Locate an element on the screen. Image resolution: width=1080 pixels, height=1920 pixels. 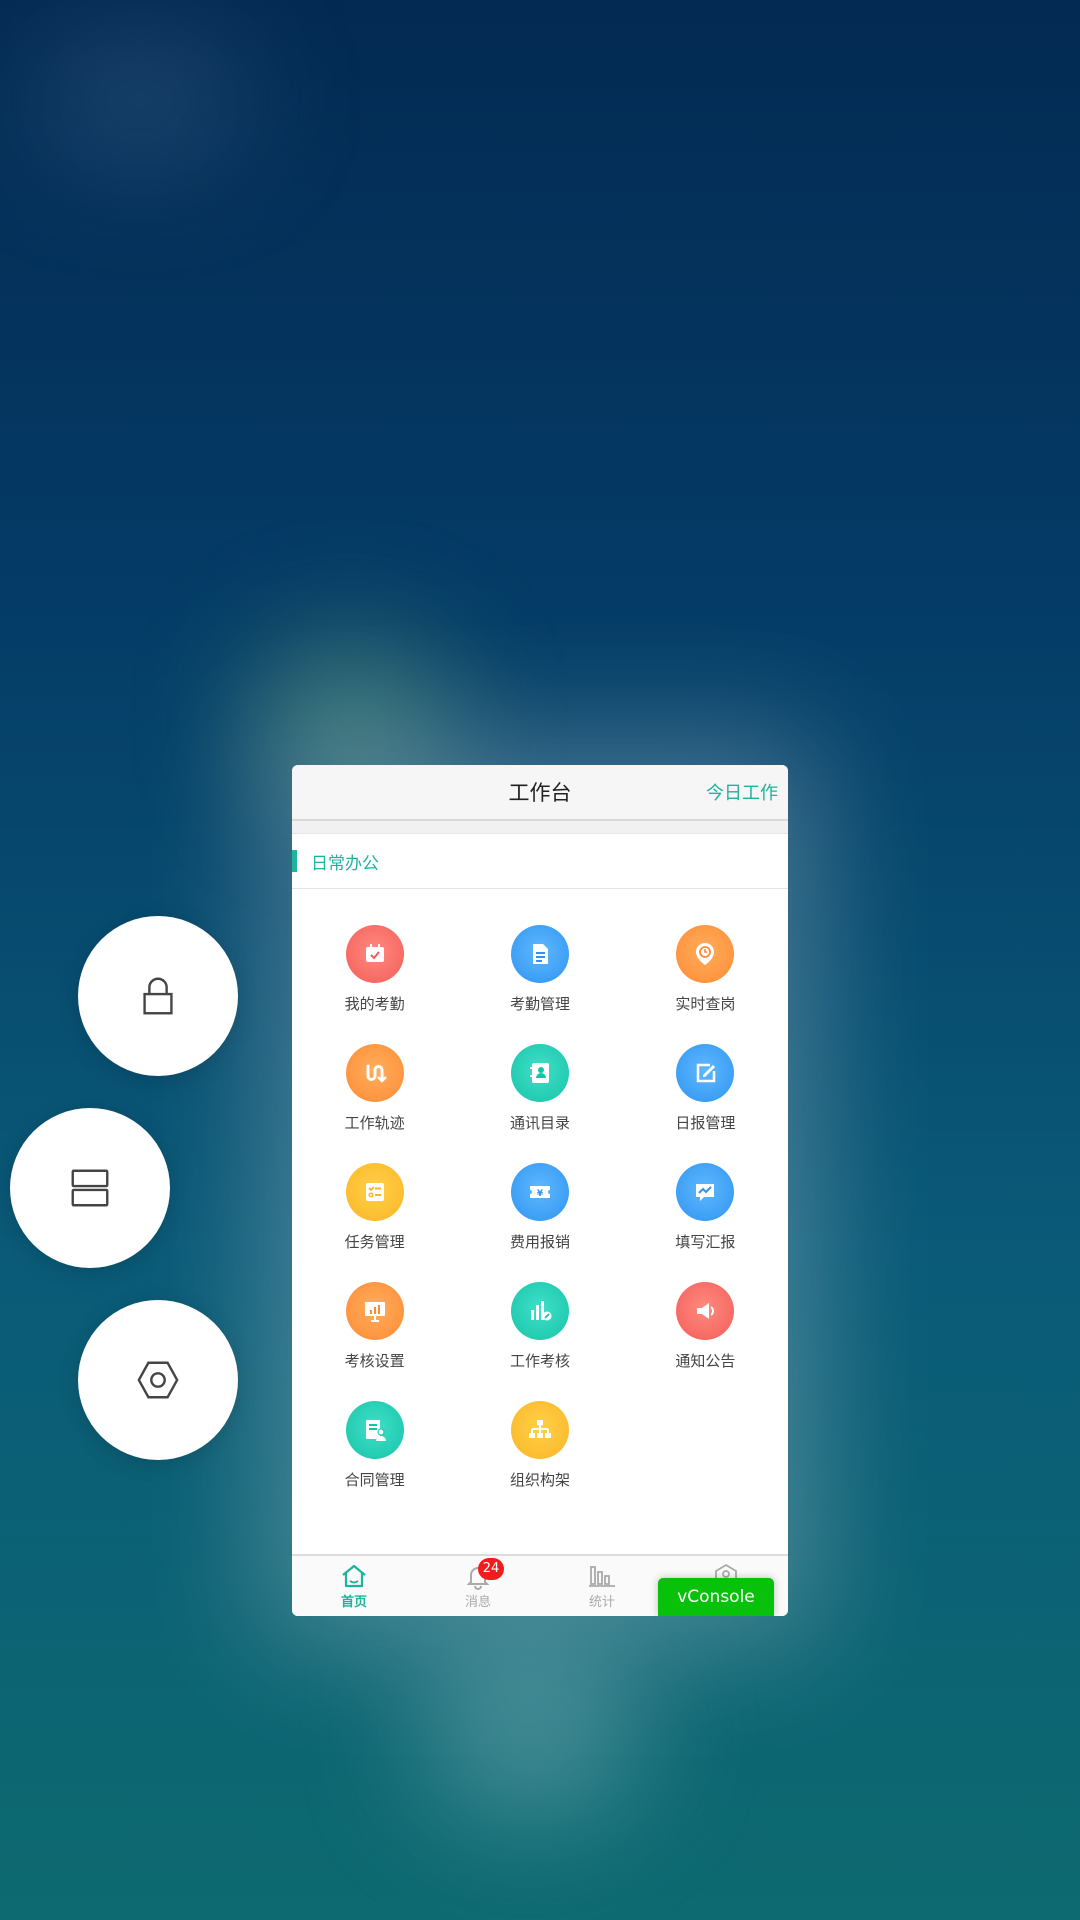
section-header: 日常办公 is located at coordinates (540, 861).